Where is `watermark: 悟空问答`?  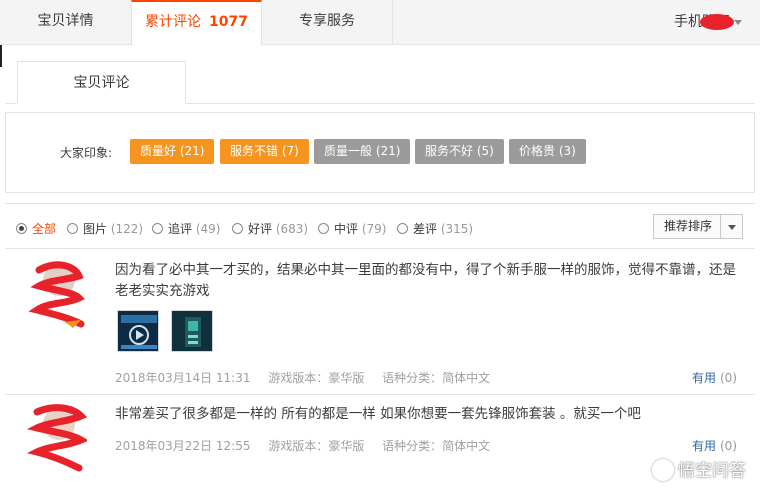
watermark: 悟空问答 is located at coordinates (699, 468).